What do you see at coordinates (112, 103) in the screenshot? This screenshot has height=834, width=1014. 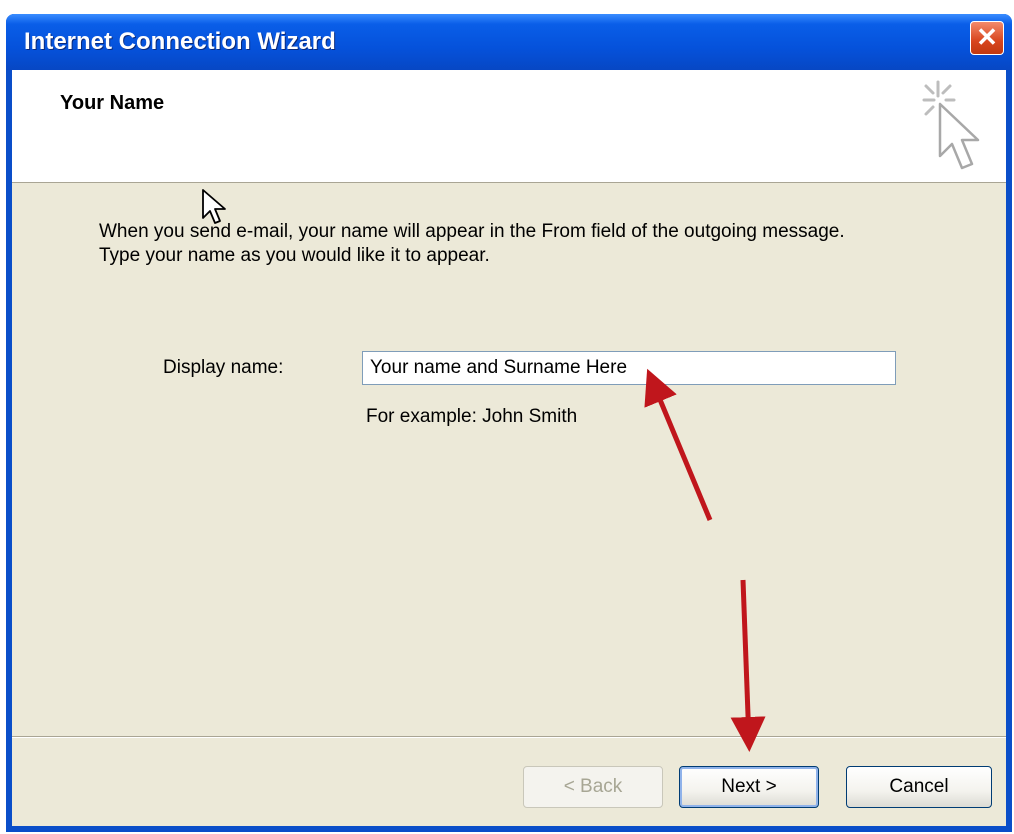 I see `page-title: Your Name` at bounding box center [112, 103].